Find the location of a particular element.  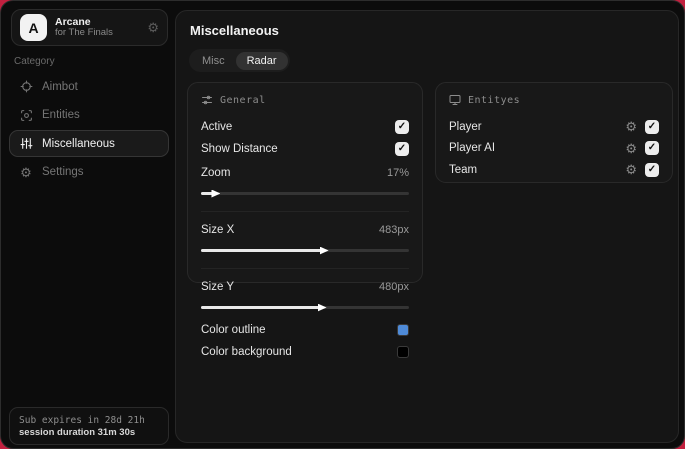

gear-icon: ⚙ is located at coordinates (26, 172).